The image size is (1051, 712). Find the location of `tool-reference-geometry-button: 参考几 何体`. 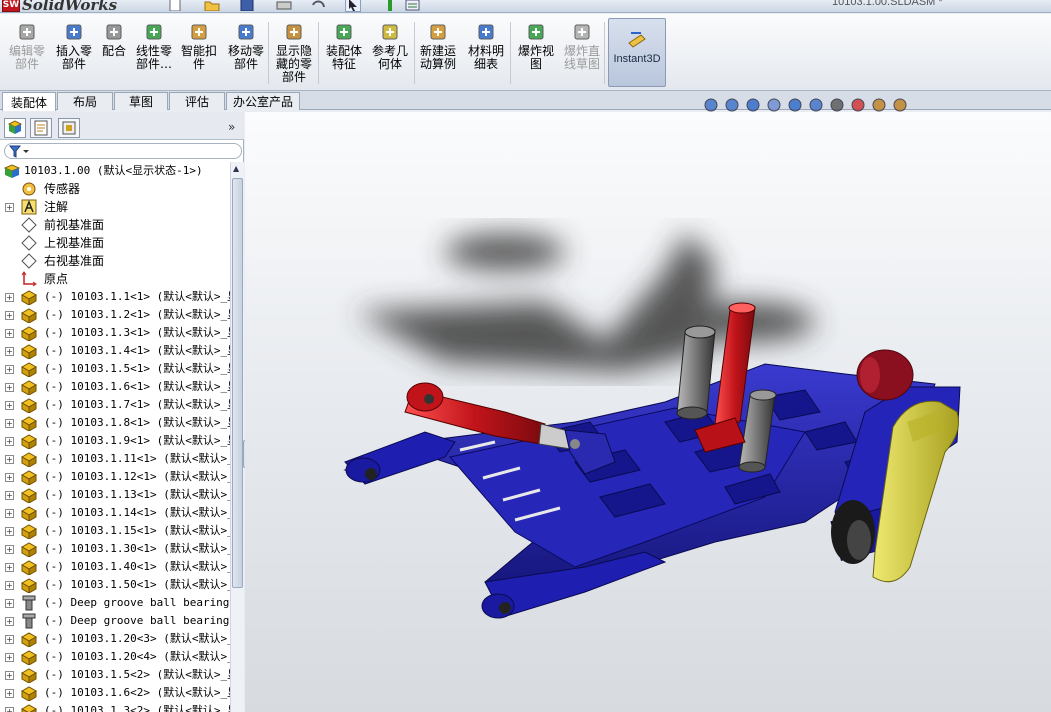

tool-reference-geometry-button: 参考几 何体 is located at coordinates (390, 53).